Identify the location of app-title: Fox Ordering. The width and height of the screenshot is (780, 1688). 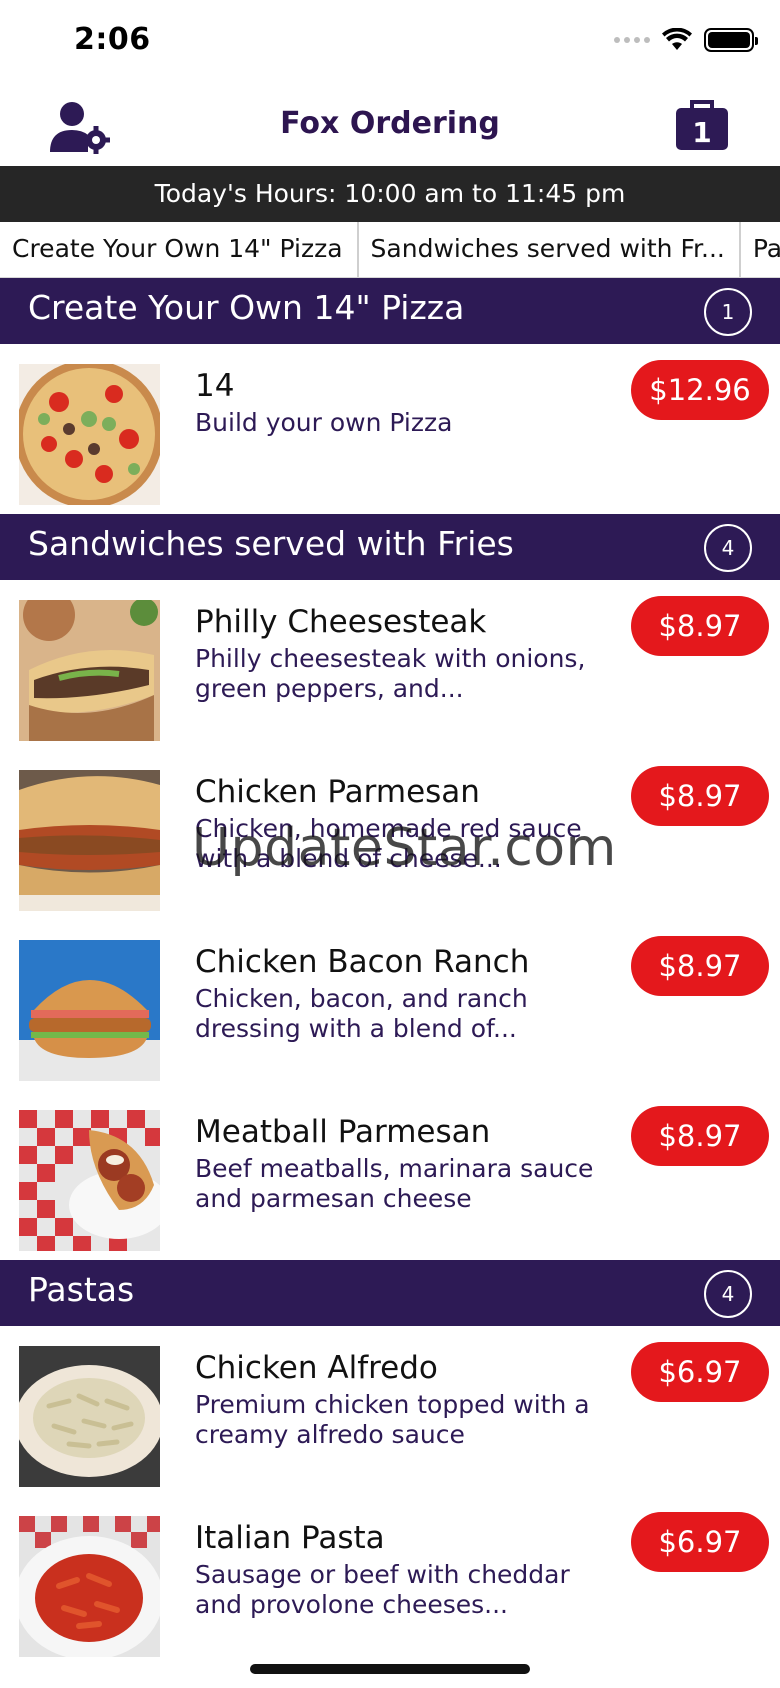
(390, 123).